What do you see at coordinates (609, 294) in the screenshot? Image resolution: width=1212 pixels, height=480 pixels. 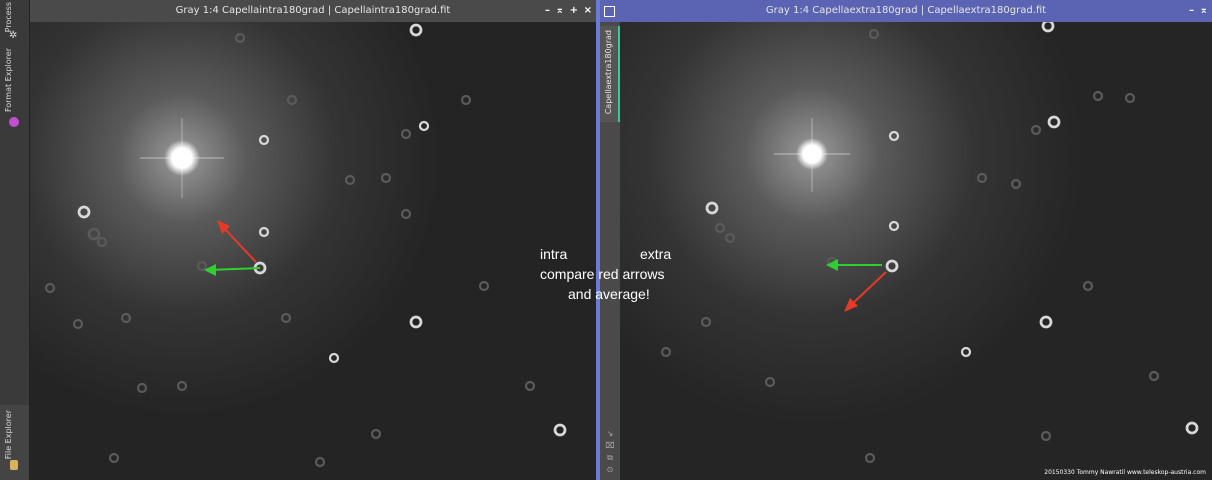 I see `label-average: and average!` at bounding box center [609, 294].